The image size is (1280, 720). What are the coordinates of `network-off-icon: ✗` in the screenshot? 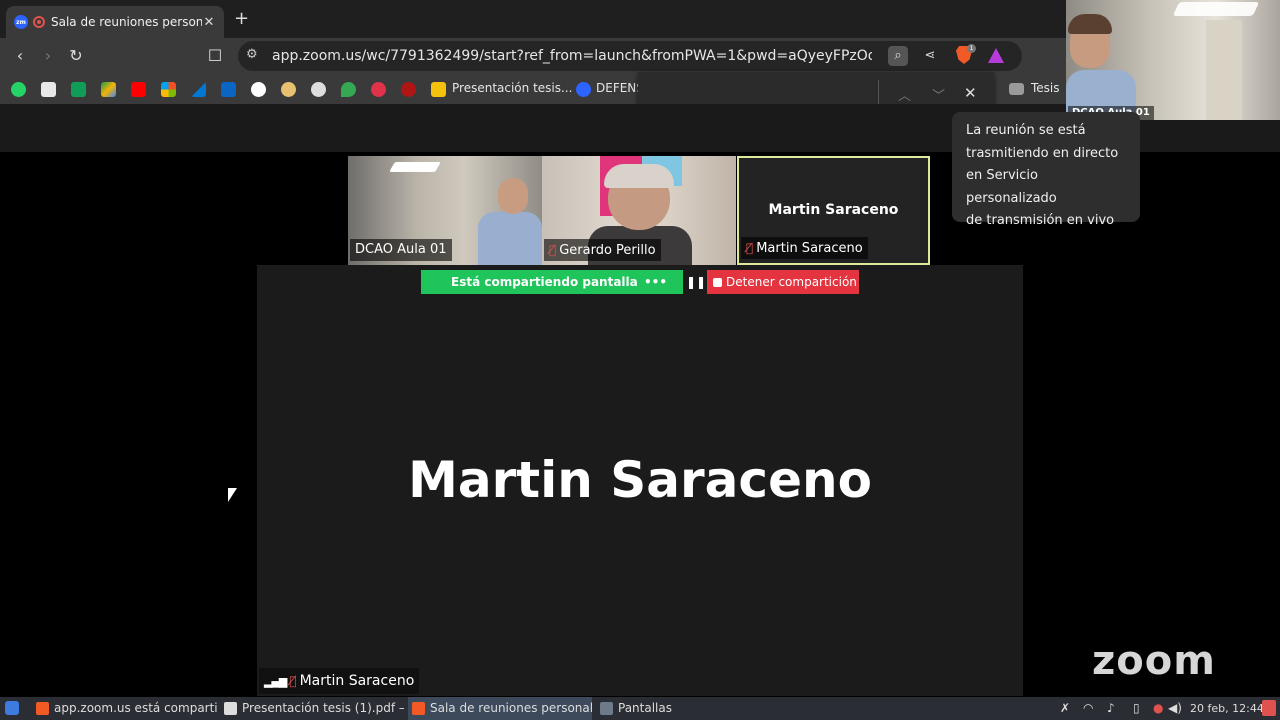 It's located at (1065, 708).